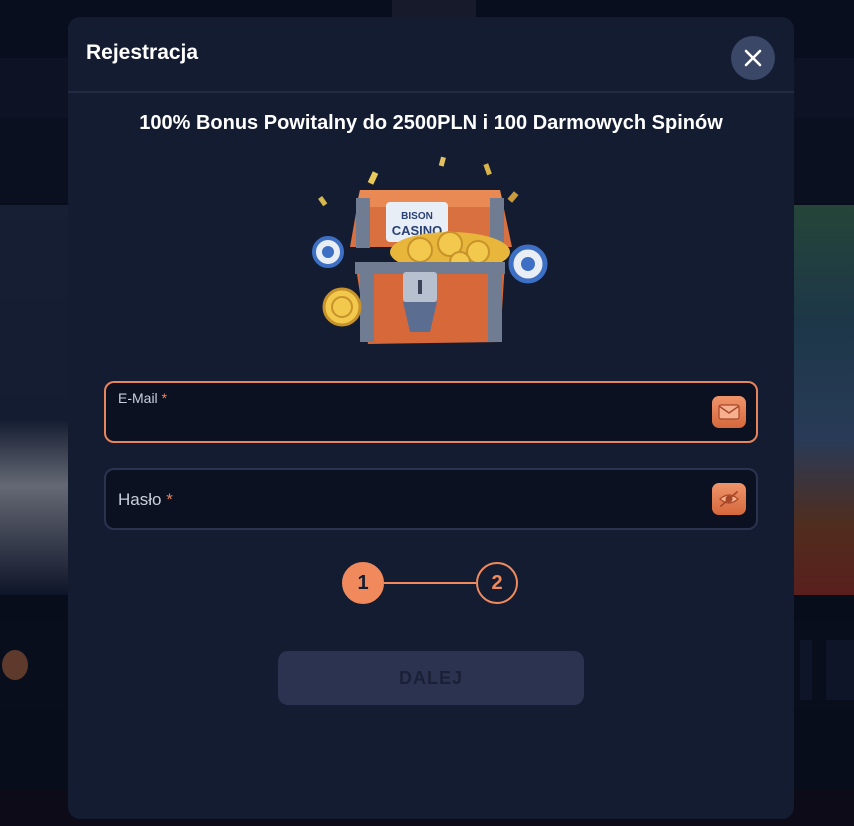  Describe the element at coordinates (497, 583) in the screenshot. I see `step-2: 2` at that location.